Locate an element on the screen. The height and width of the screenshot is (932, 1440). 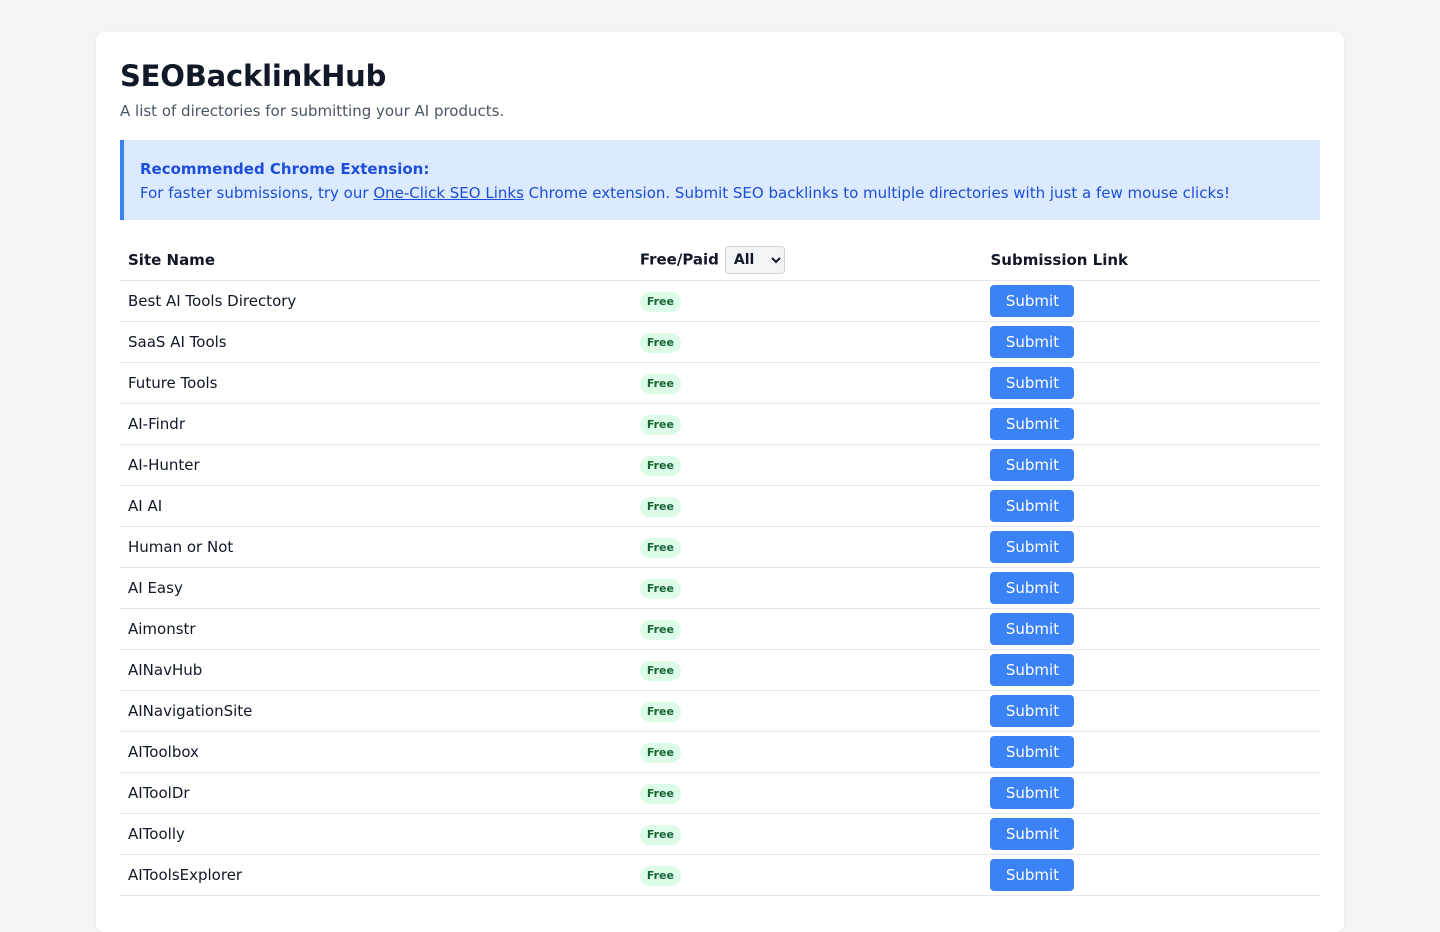
table-row: AIToolly Free Submit is located at coordinates (720, 834).